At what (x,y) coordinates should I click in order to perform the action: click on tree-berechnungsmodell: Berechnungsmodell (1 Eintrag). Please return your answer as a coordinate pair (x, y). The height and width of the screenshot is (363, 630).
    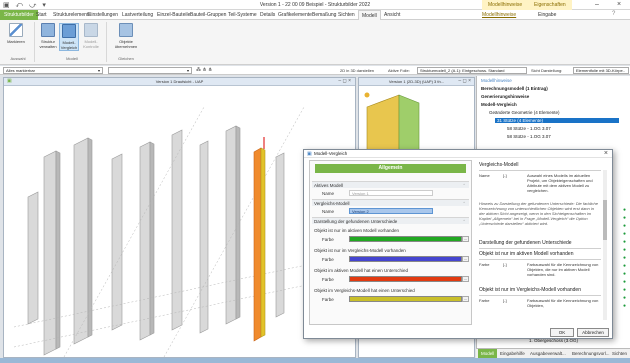
    Looking at the image, I should click on (514, 88).